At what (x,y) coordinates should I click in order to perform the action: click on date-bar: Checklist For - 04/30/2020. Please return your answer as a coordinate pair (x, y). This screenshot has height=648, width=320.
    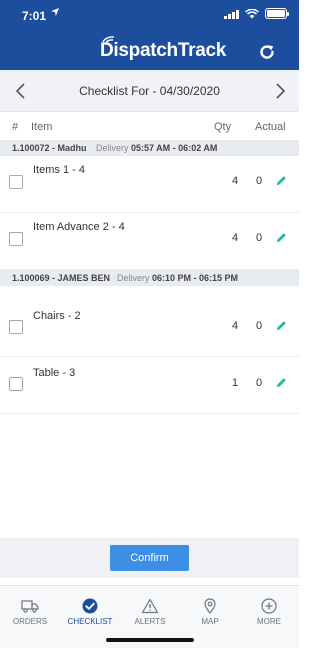
    Looking at the image, I should click on (149, 91).